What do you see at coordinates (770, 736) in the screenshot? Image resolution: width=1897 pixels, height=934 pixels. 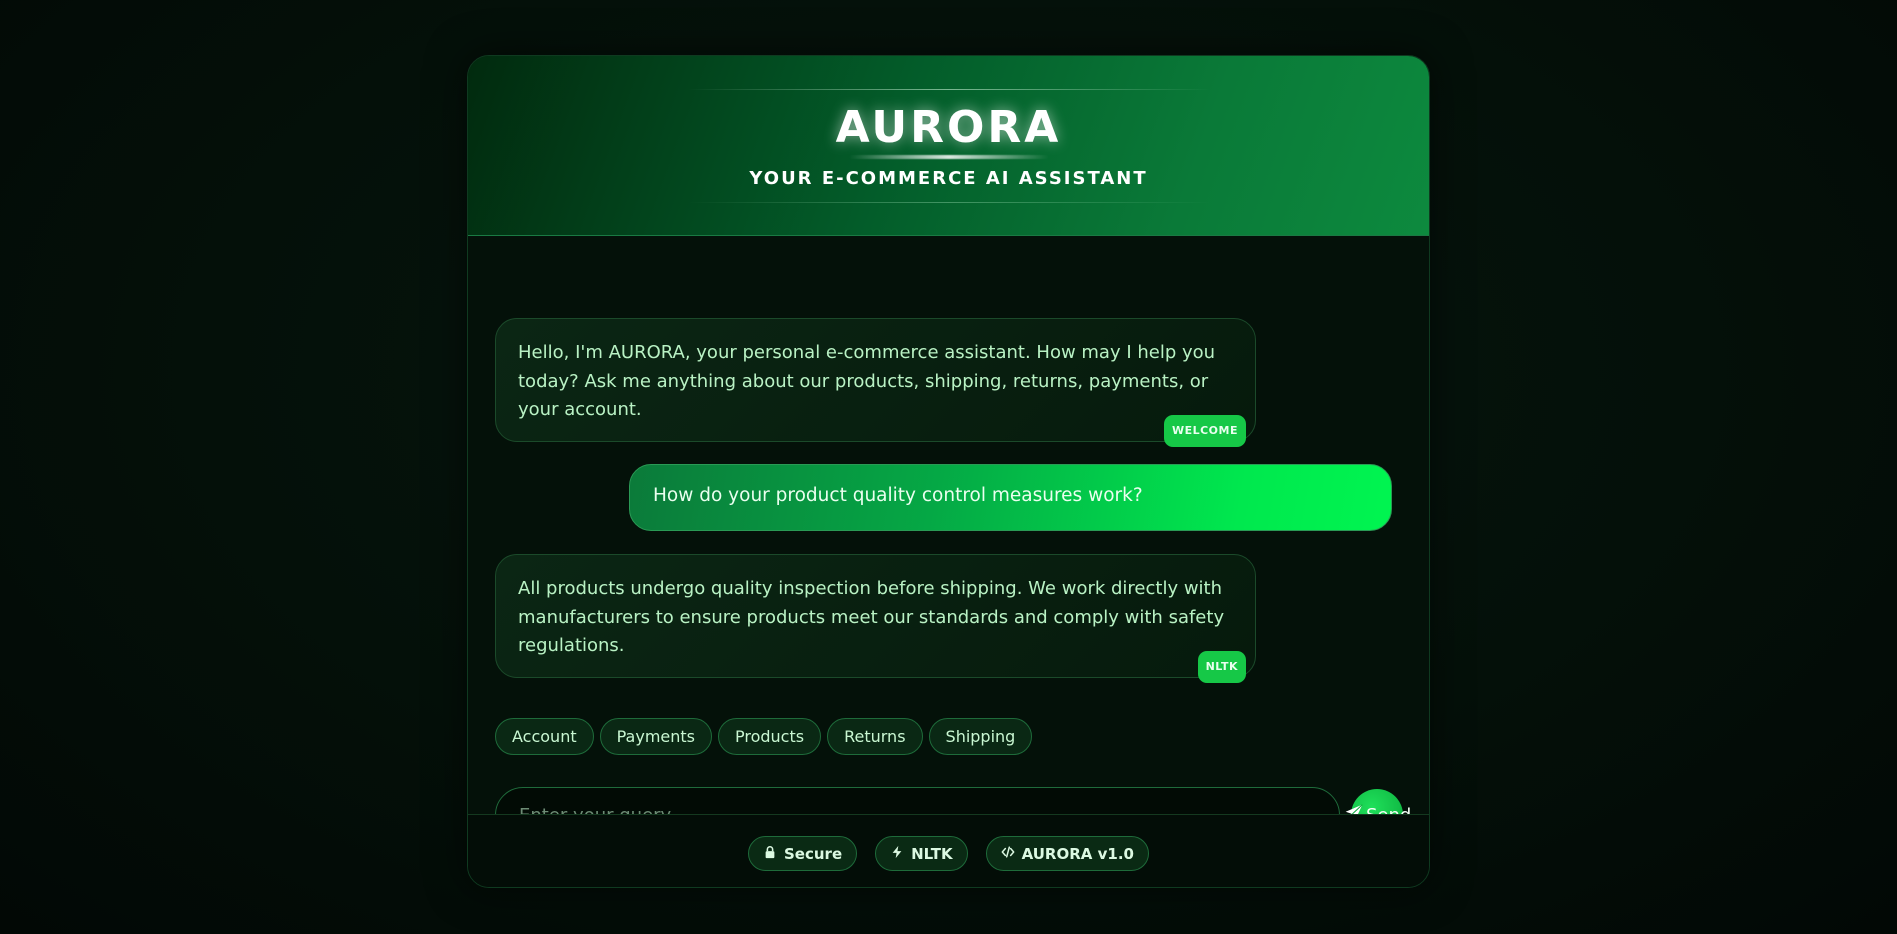 I see `topic-chip-products: Products` at bounding box center [770, 736].